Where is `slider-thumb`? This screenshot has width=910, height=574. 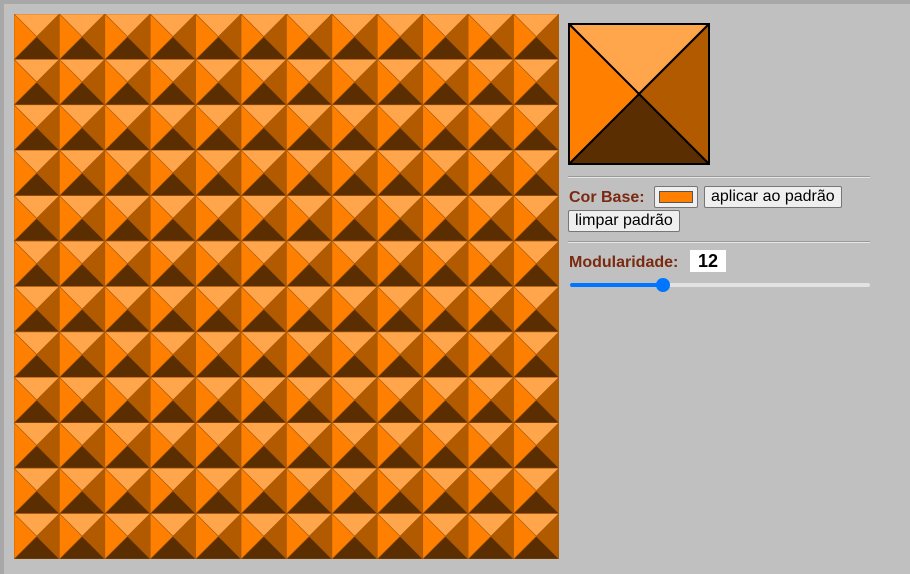
slider-thumb is located at coordinates (663, 285).